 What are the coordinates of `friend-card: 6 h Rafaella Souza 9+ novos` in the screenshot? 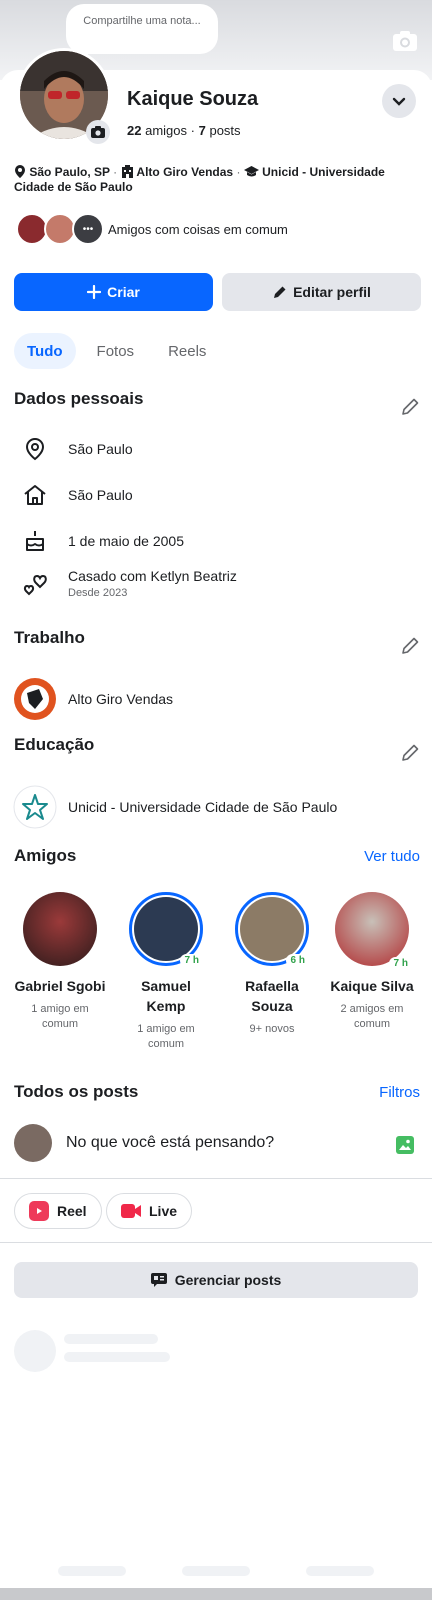 It's located at (272, 964).